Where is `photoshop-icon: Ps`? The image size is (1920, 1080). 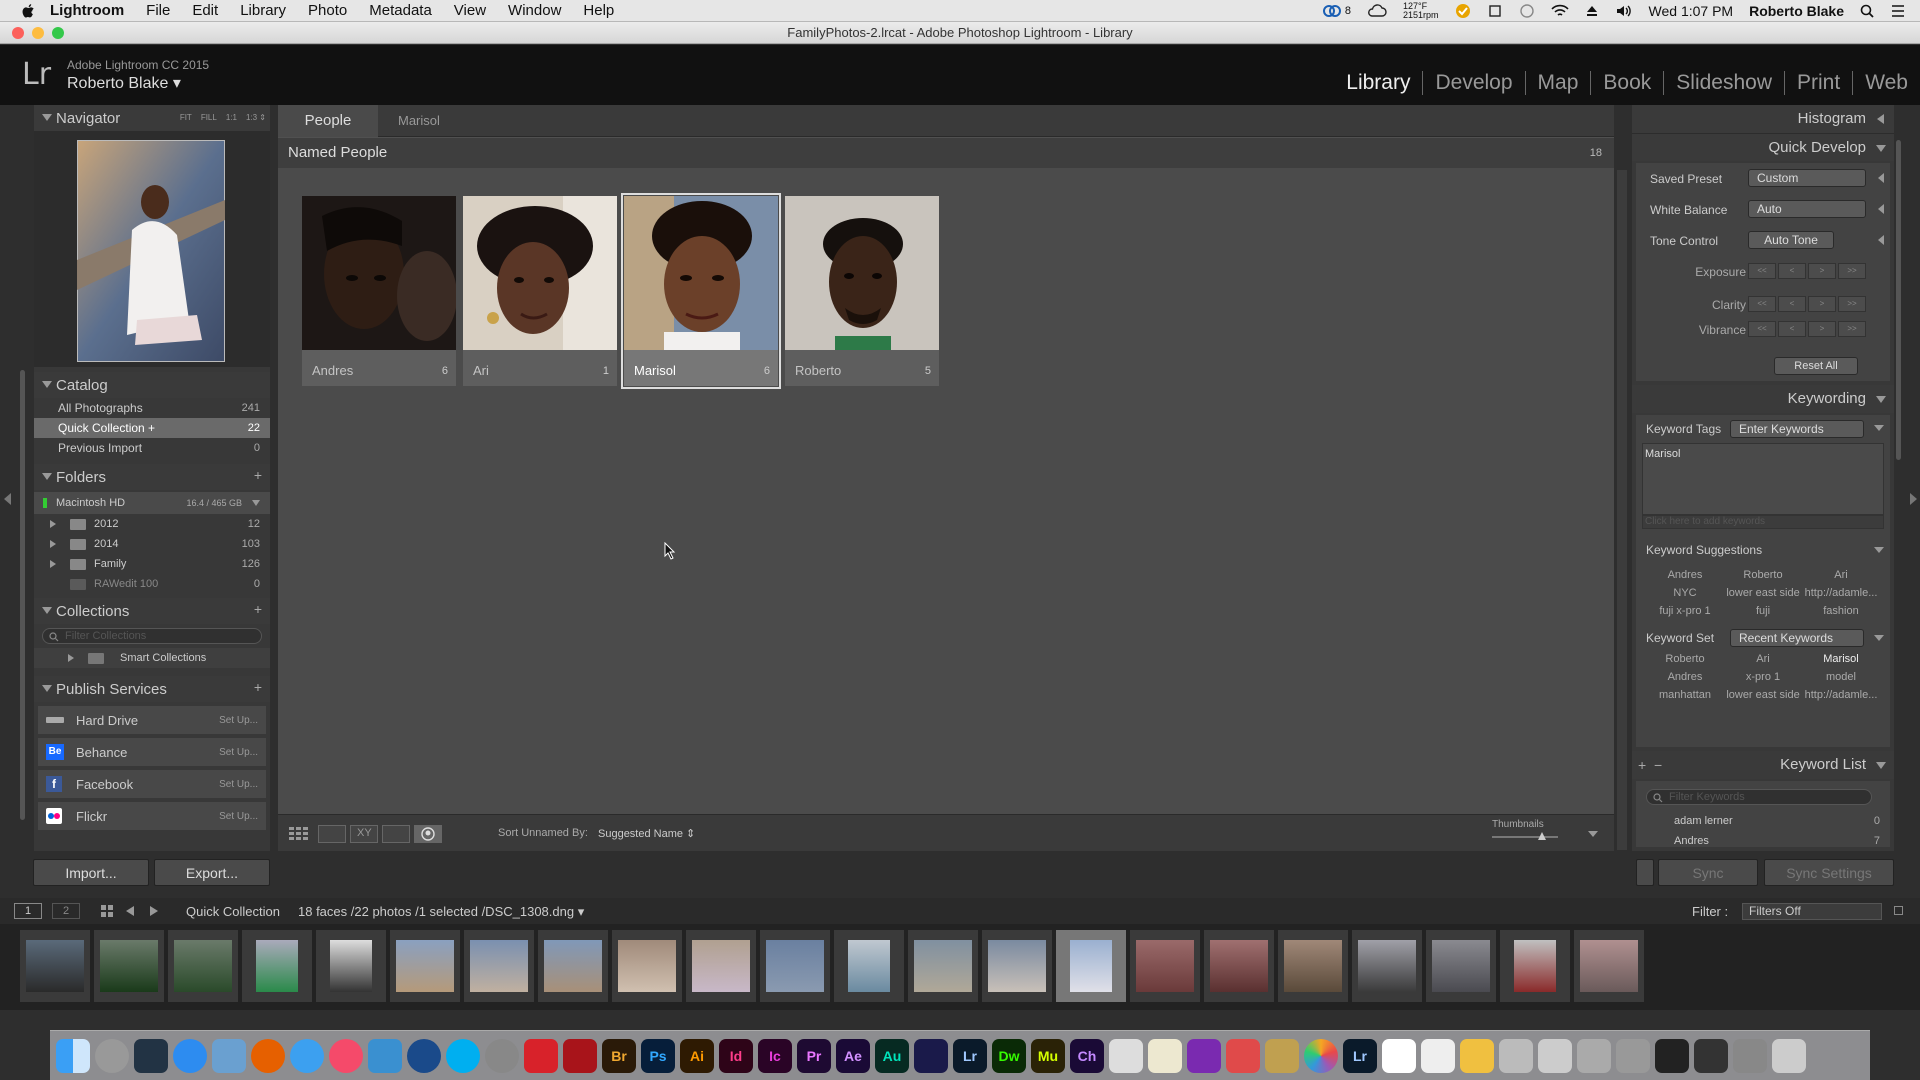
photoshop-icon: Ps is located at coordinates (658, 1055).